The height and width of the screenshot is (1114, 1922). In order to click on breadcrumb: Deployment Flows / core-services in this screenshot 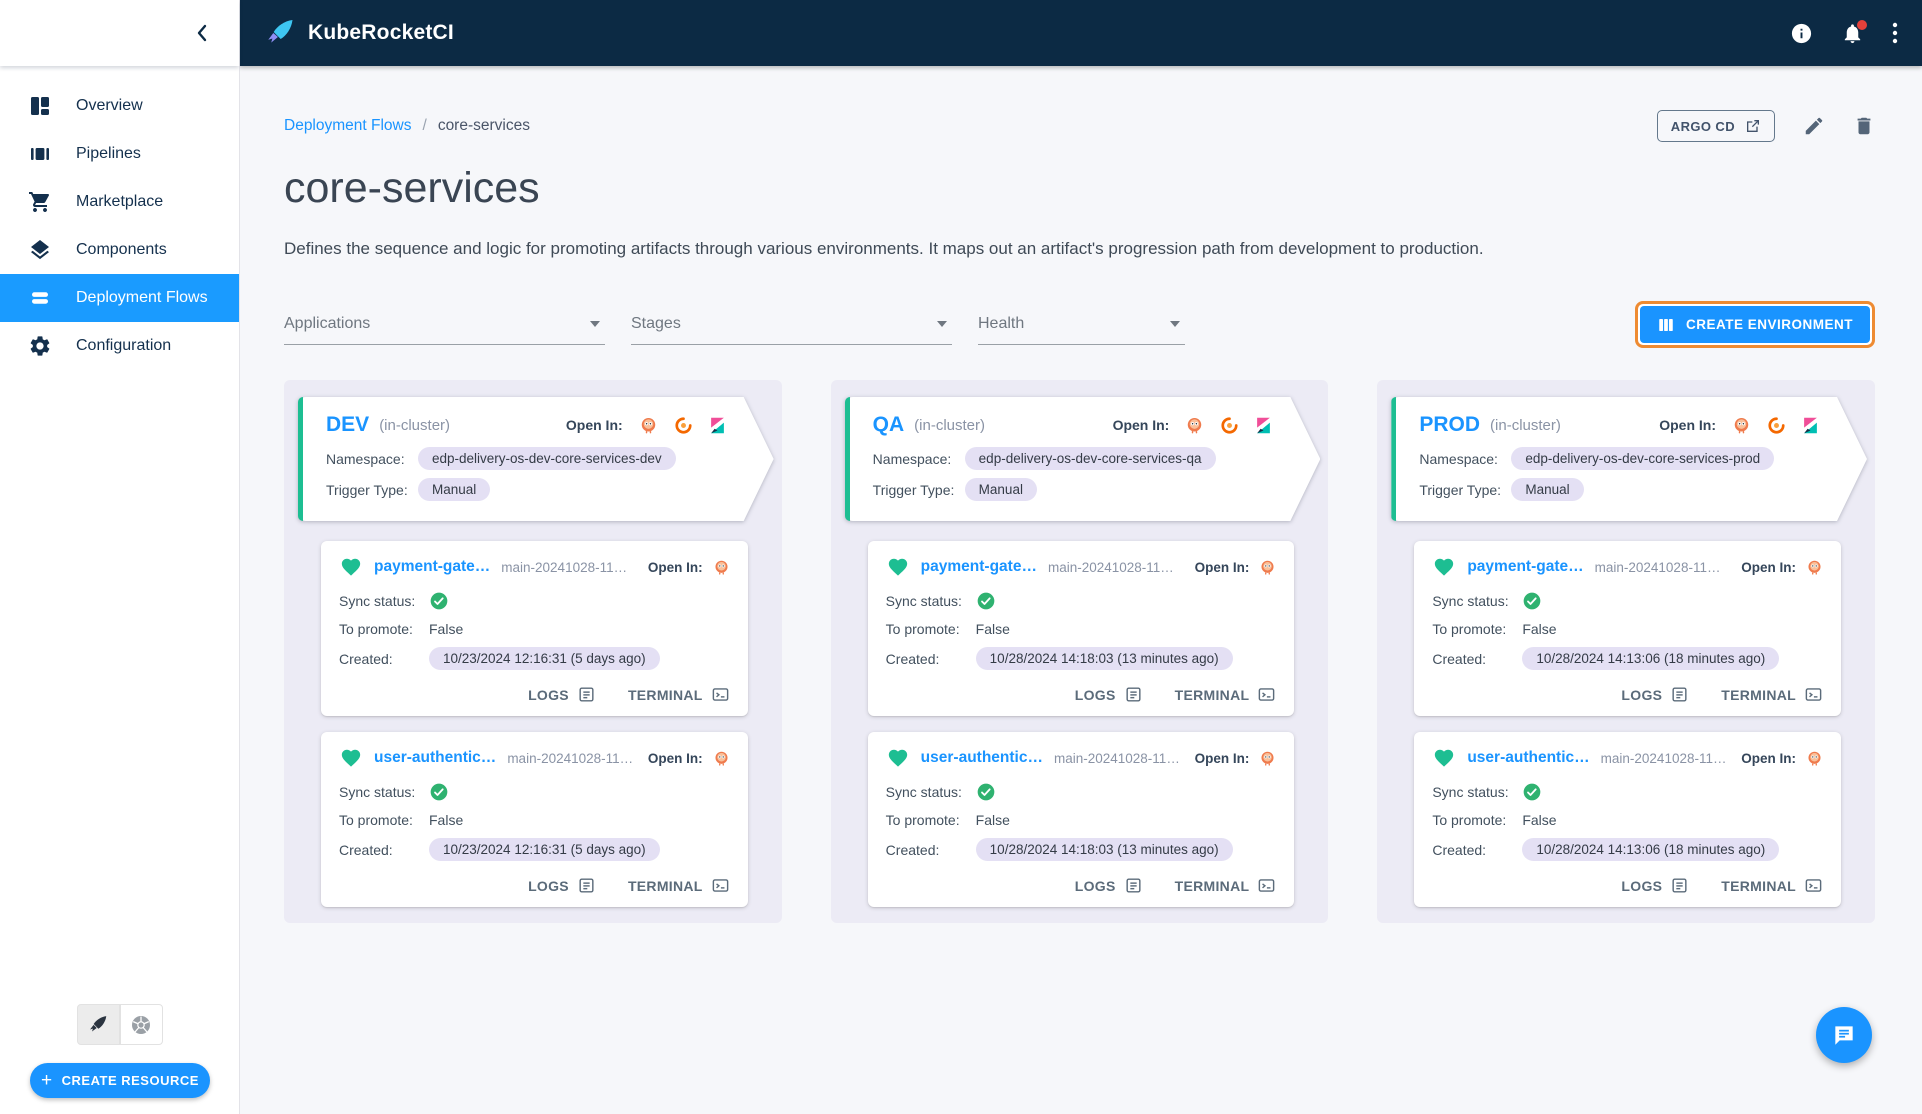, I will do `click(407, 126)`.